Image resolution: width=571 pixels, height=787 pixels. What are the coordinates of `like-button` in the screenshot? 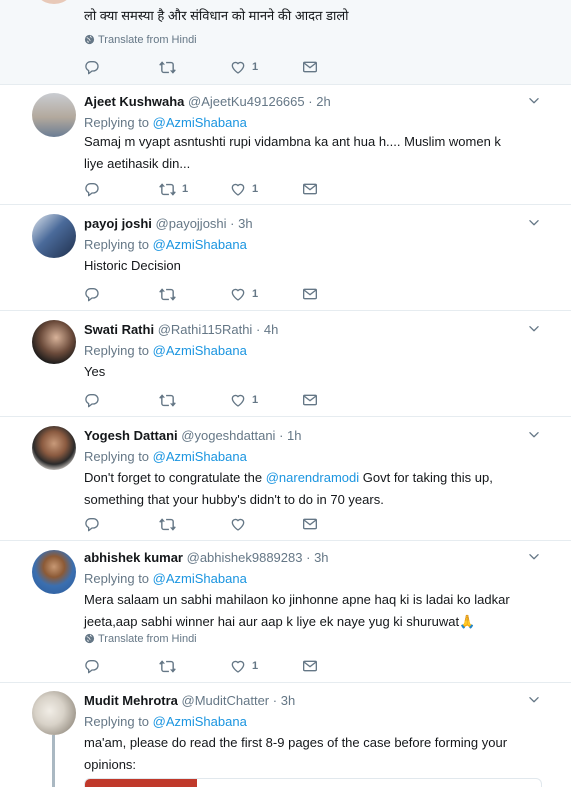 It's located at (238, 524).